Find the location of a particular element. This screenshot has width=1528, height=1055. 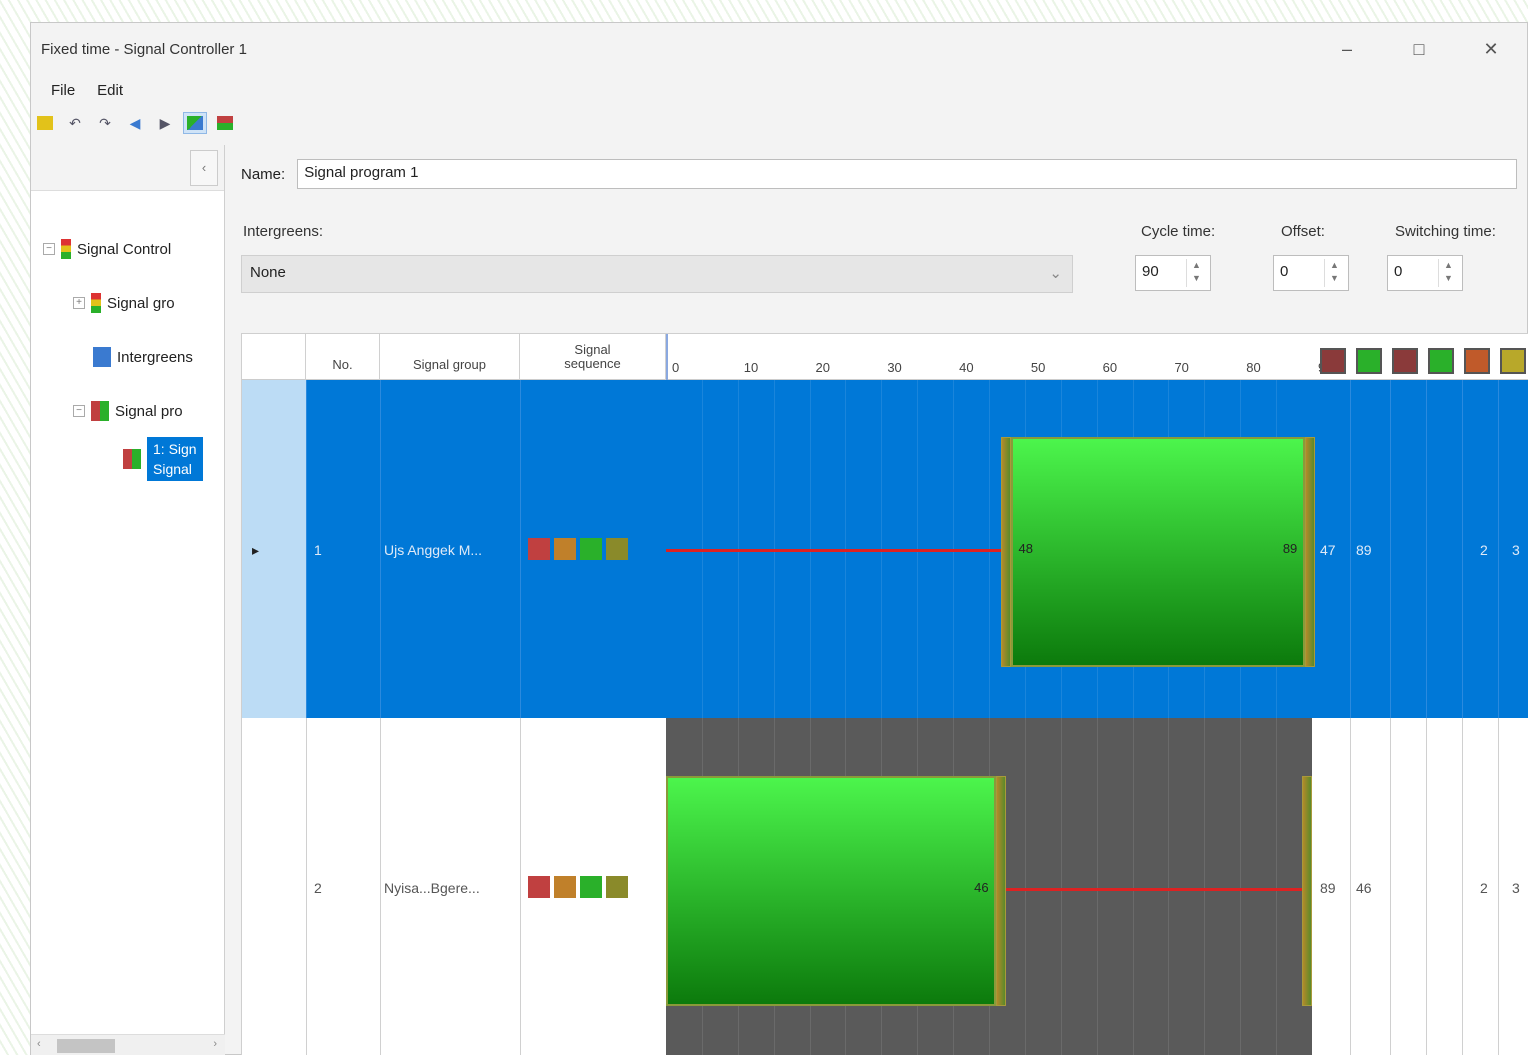

time-tick-label: 70 is located at coordinates (1181, 367).